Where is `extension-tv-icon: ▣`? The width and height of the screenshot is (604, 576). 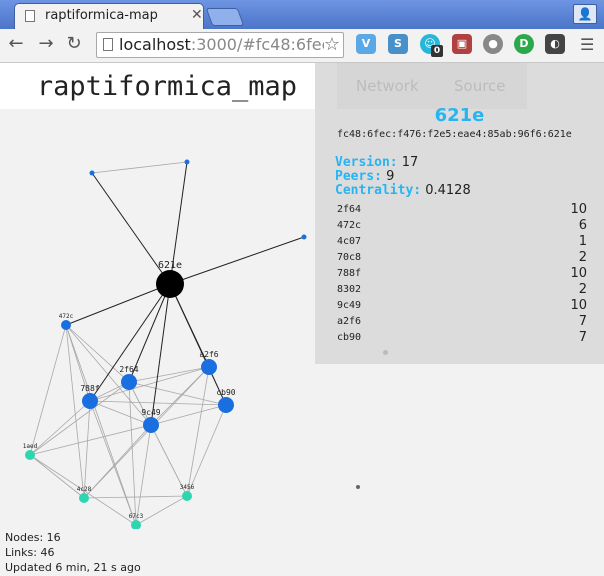
extension-tv-icon: ▣ is located at coordinates (462, 44).